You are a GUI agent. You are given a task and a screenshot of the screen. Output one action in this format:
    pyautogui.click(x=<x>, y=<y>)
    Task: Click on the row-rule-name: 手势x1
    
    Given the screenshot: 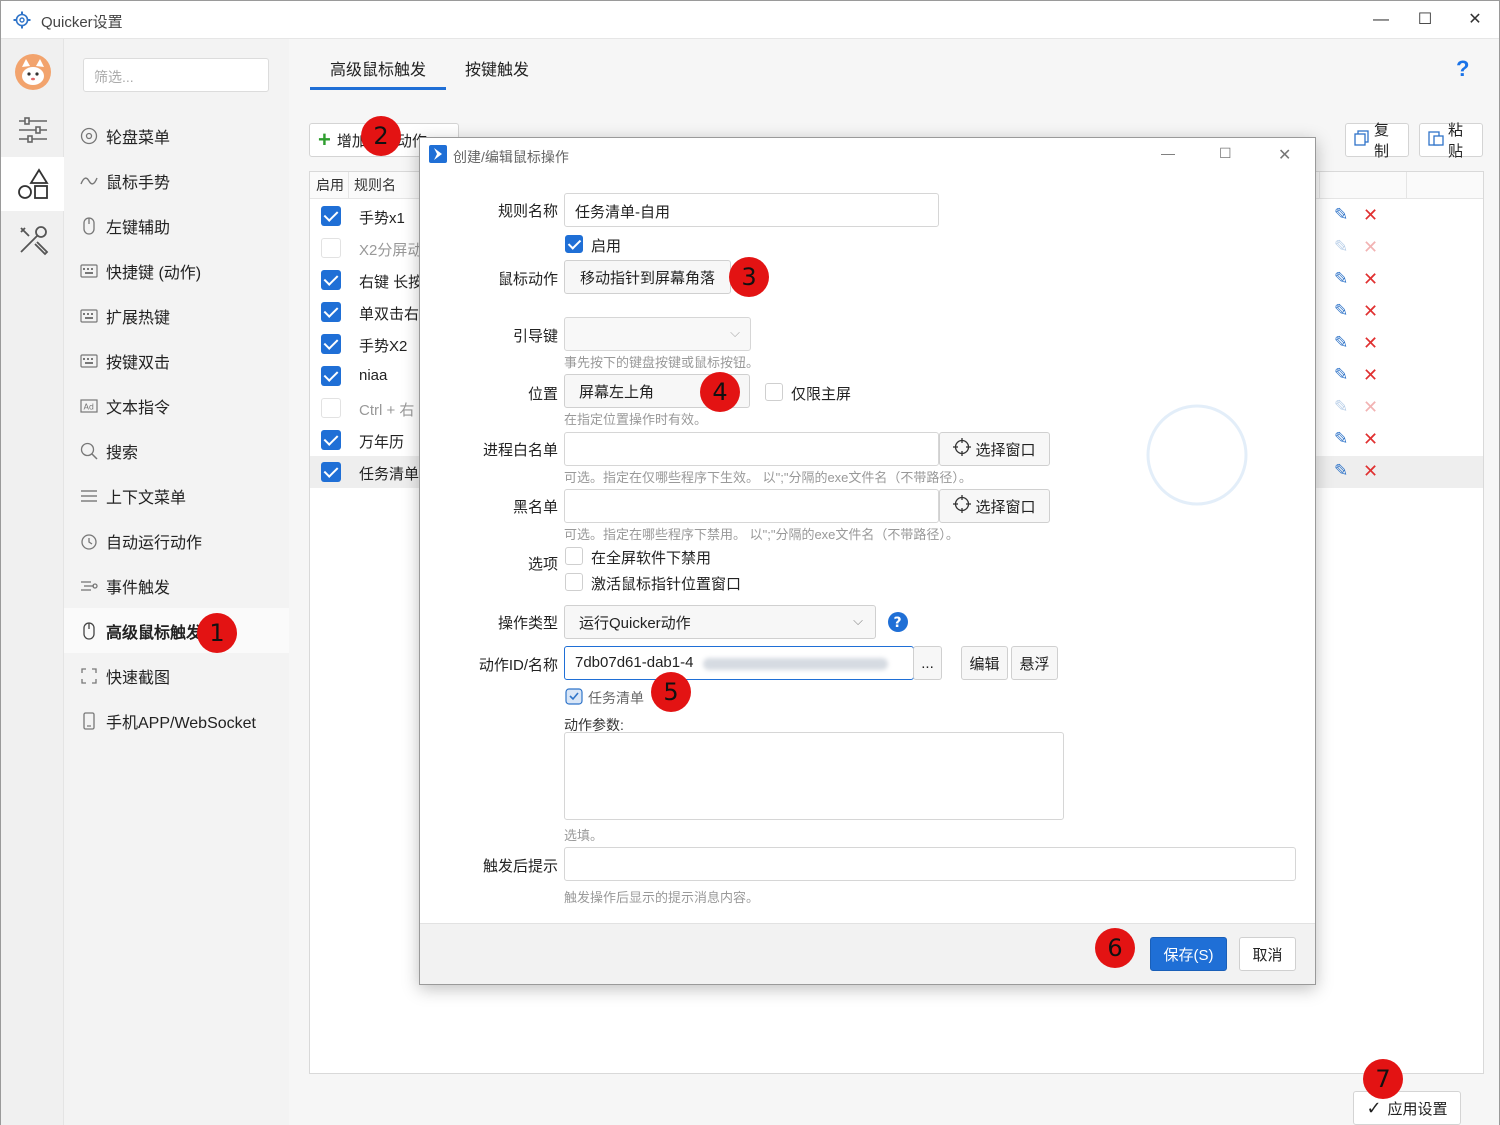 What is the action you would take?
    pyautogui.click(x=382, y=218)
    